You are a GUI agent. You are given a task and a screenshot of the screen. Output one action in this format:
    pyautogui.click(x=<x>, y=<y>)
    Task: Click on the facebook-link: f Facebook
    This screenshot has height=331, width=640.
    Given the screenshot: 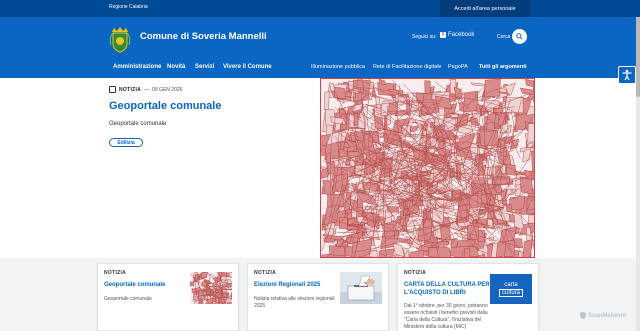 What is the action you would take?
    pyautogui.click(x=457, y=35)
    